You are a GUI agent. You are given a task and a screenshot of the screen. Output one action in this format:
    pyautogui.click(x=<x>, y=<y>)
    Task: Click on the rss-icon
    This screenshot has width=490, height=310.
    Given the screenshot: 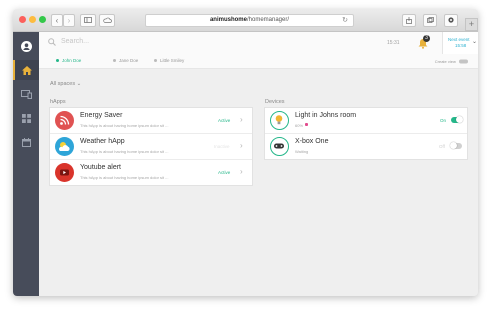 What is the action you would take?
    pyautogui.click(x=64, y=120)
    